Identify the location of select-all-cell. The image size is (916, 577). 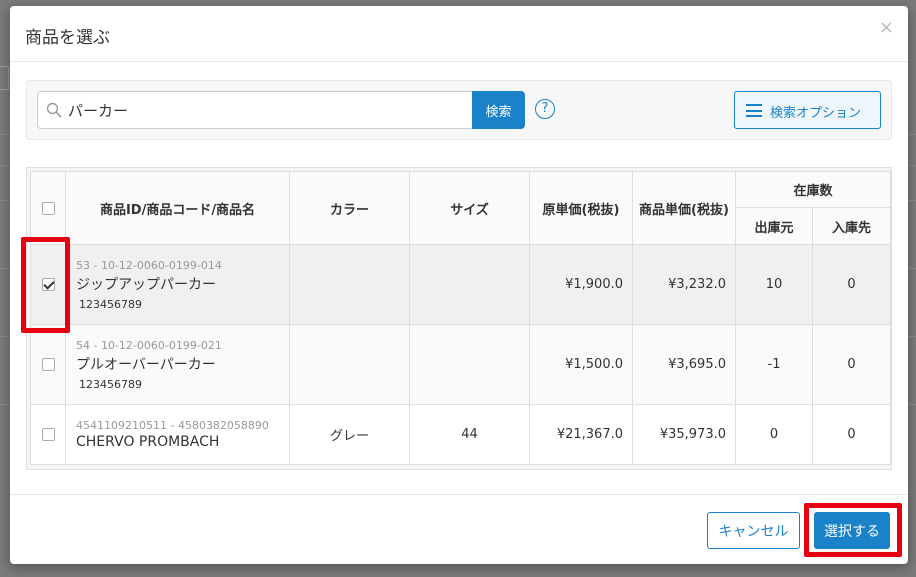
(48, 208).